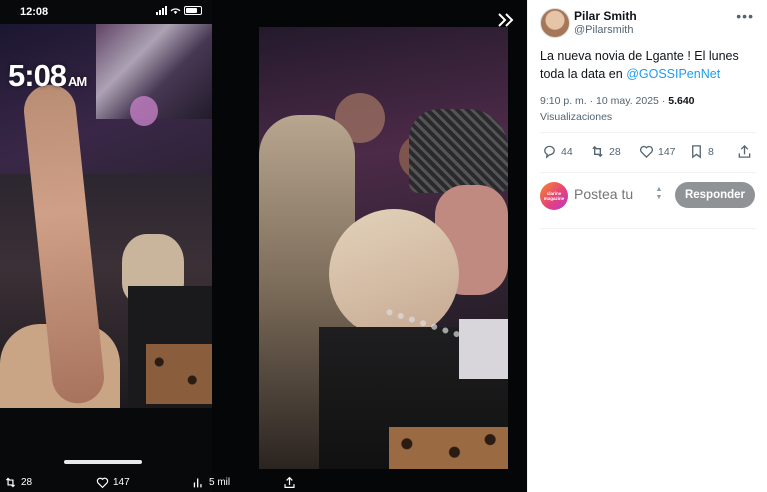  Describe the element at coordinates (563, 101) in the screenshot. I see `tweet-time: 9:10 p. m.` at that location.